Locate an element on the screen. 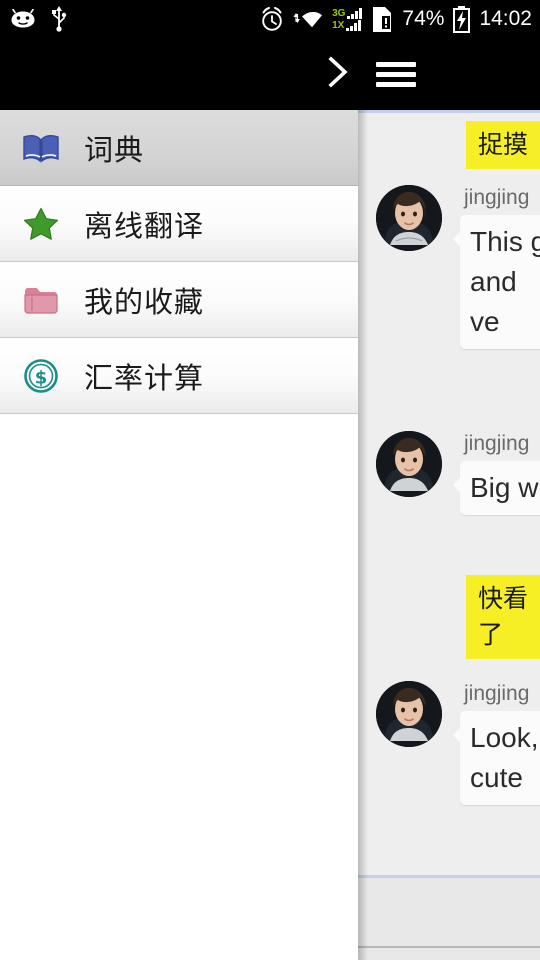  chat-message-body: jingjing This g and ve is located at coordinates (496, 267).